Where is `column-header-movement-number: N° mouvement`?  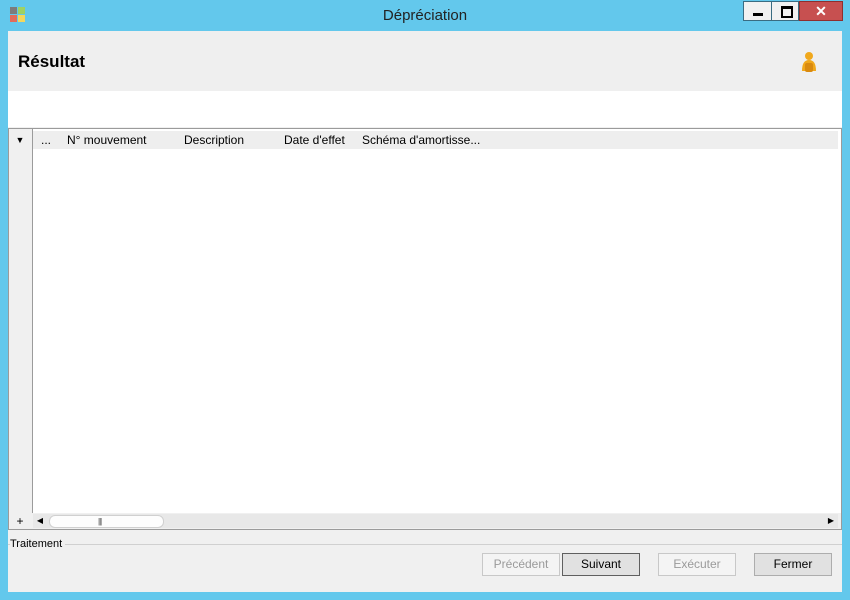 column-header-movement-number: N° mouvement is located at coordinates (107, 140).